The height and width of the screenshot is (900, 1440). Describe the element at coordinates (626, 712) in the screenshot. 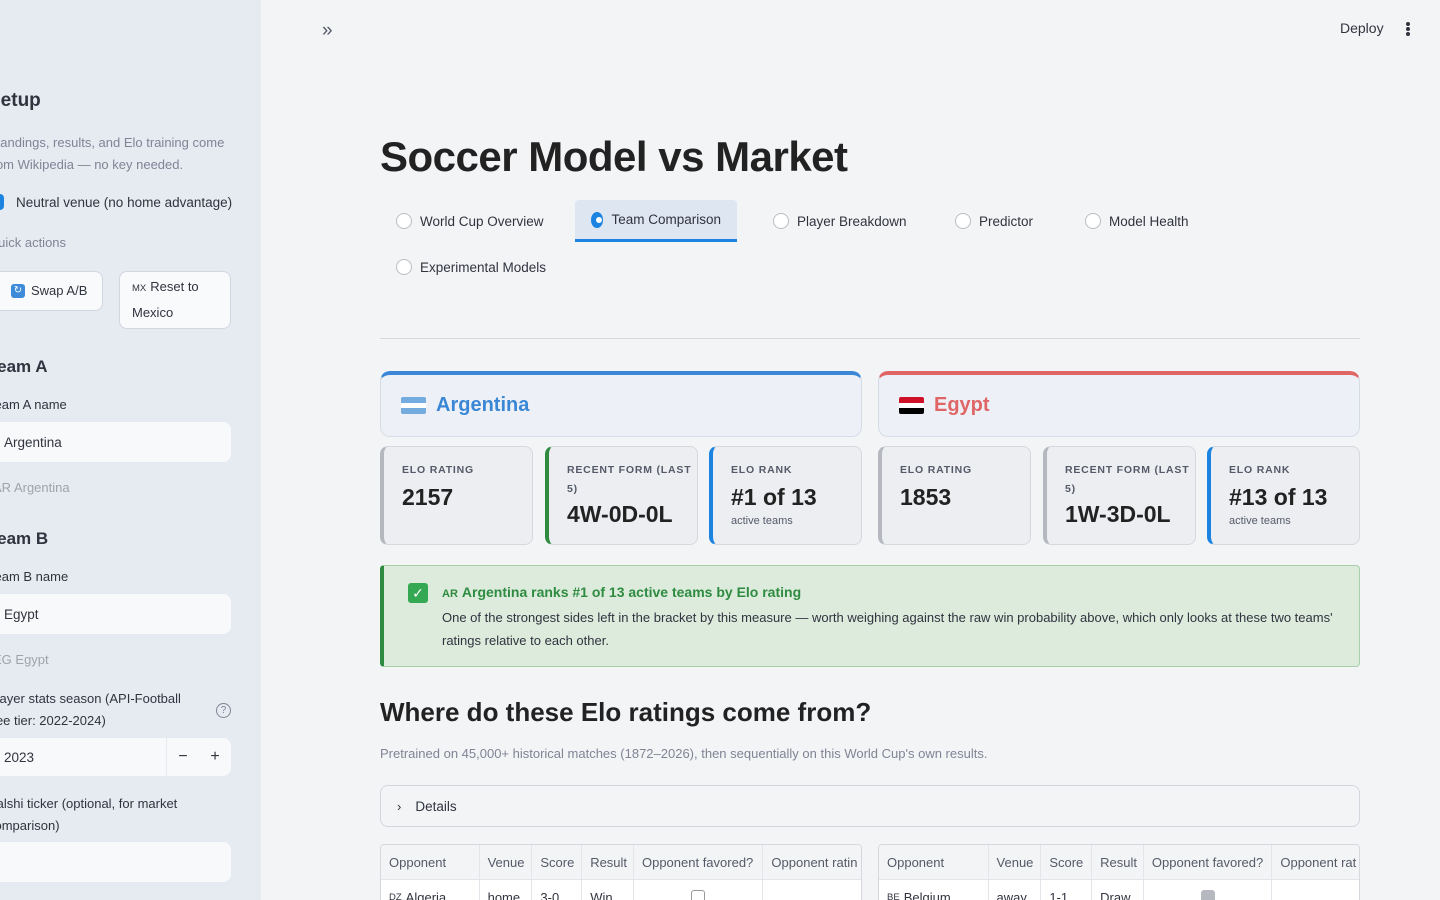

I see `elo-section-heading: Where do these Elo ratings come from?` at that location.